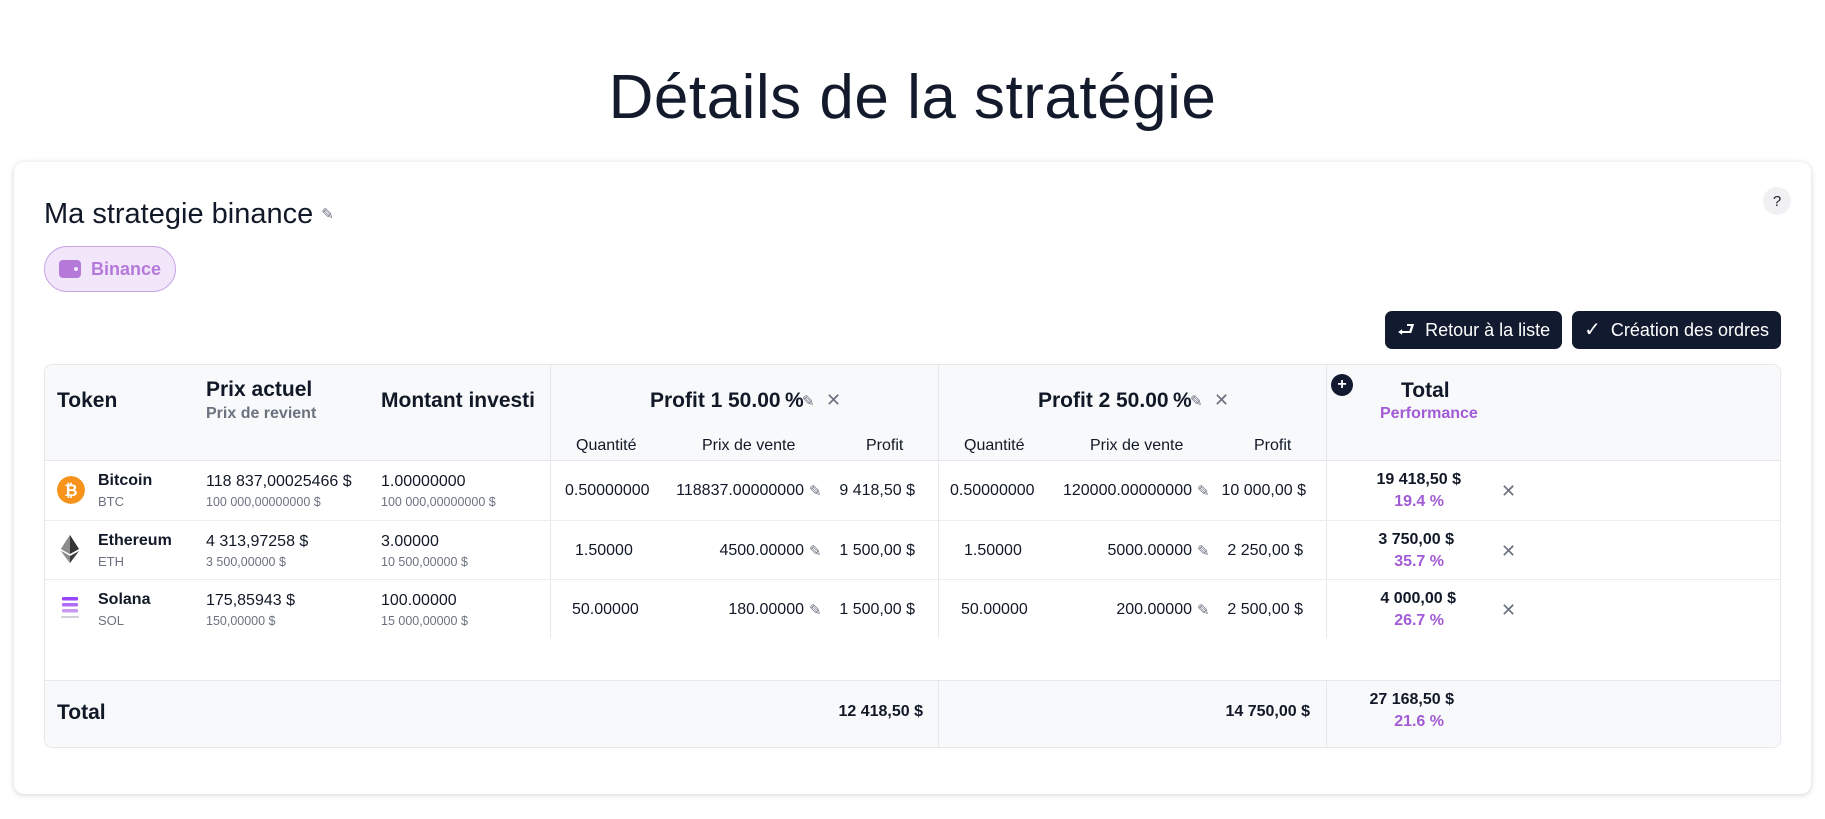 This screenshot has height=819, width=1825. Describe the element at coordinates (70, 607) in the screenshot. I see `solana-icon` at that location.